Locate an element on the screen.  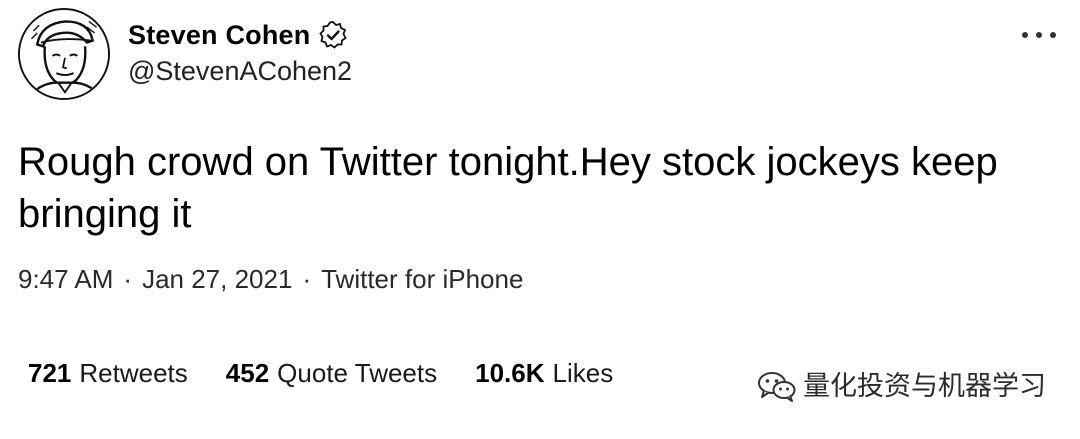
avatar-sketch-icon is located at coordinates (64, 54).